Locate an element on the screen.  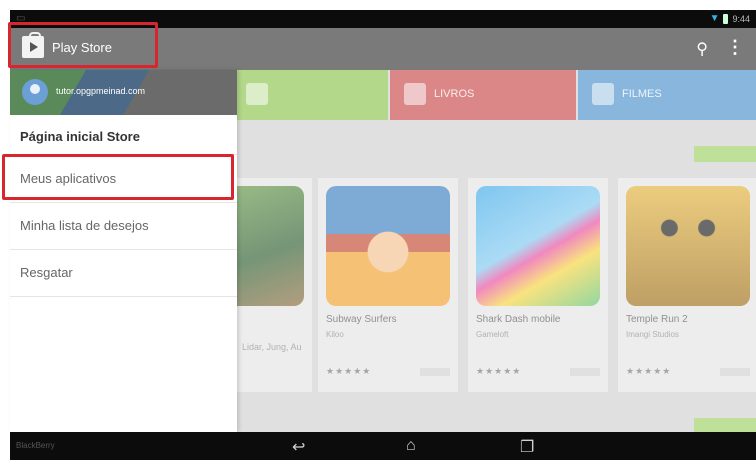
status-time: 9:44 is located at coordinates (741, 18).